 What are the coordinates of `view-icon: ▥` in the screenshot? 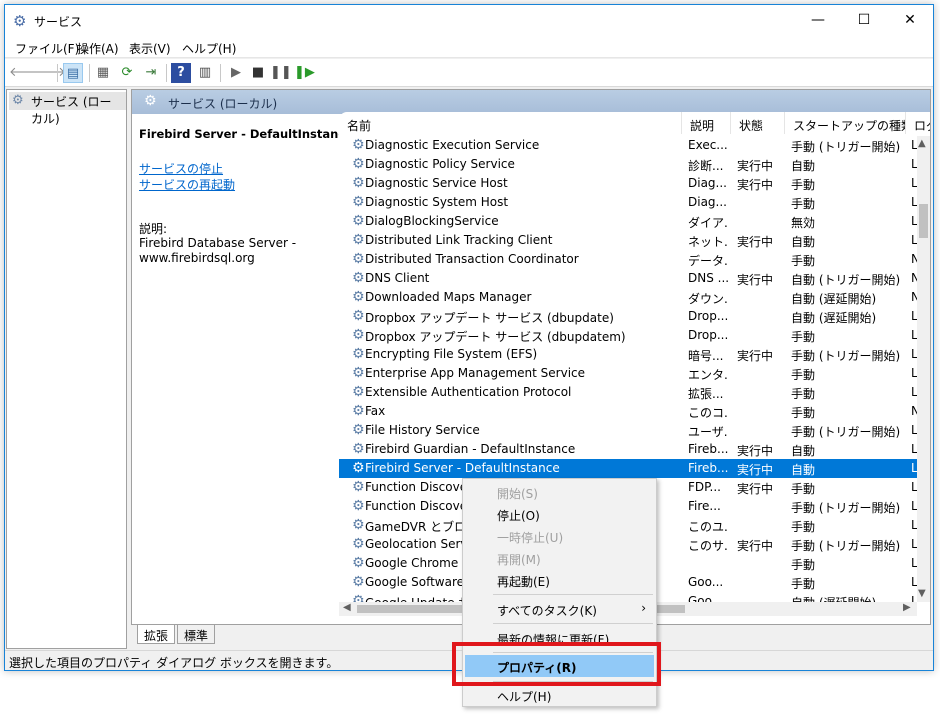 It's located at (205, 73).